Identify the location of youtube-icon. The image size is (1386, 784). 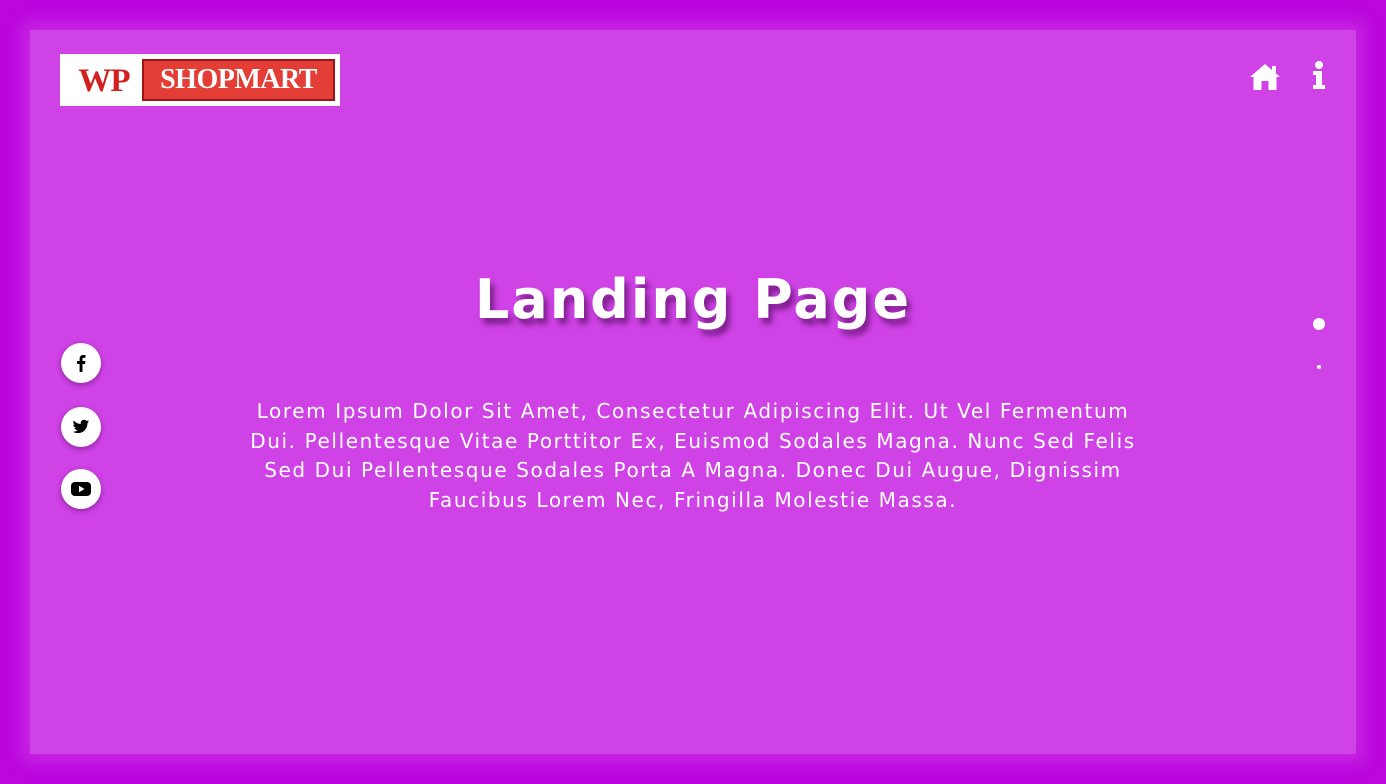
(81, 489).